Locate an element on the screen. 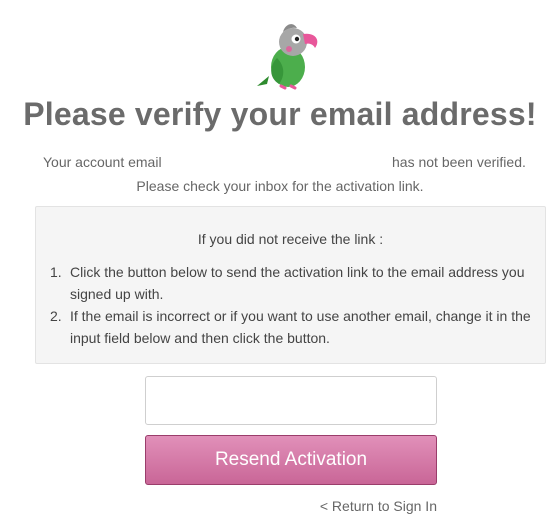  message-prefix: Your account email is located at coordinates (102, 162).